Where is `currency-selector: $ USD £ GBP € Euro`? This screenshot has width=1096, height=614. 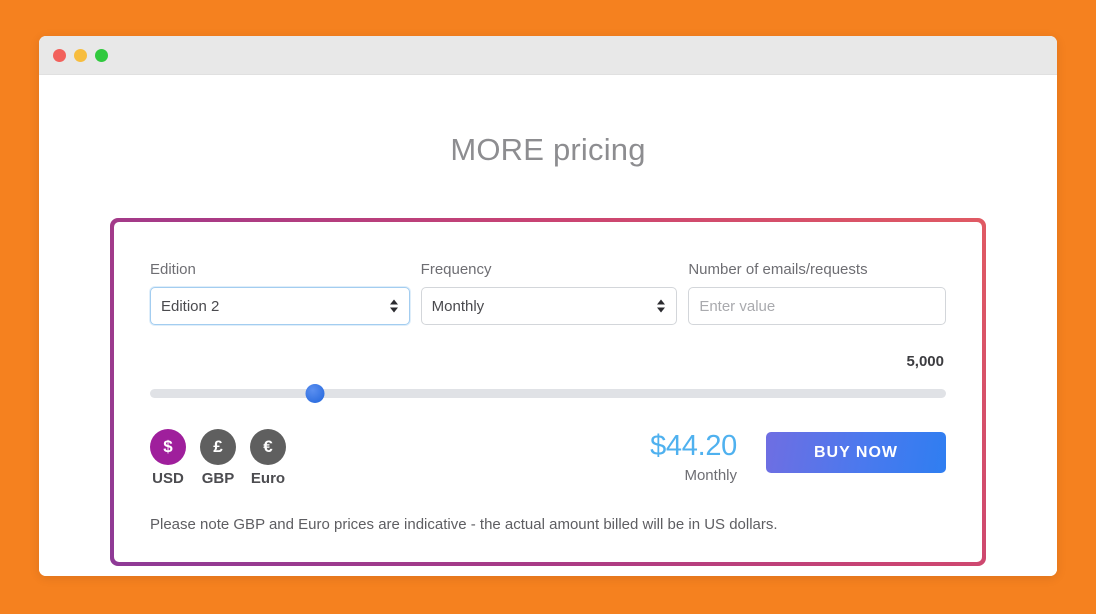 currency-selector: $ USD £ GBP € Euro is located at coordinates (218, 458).